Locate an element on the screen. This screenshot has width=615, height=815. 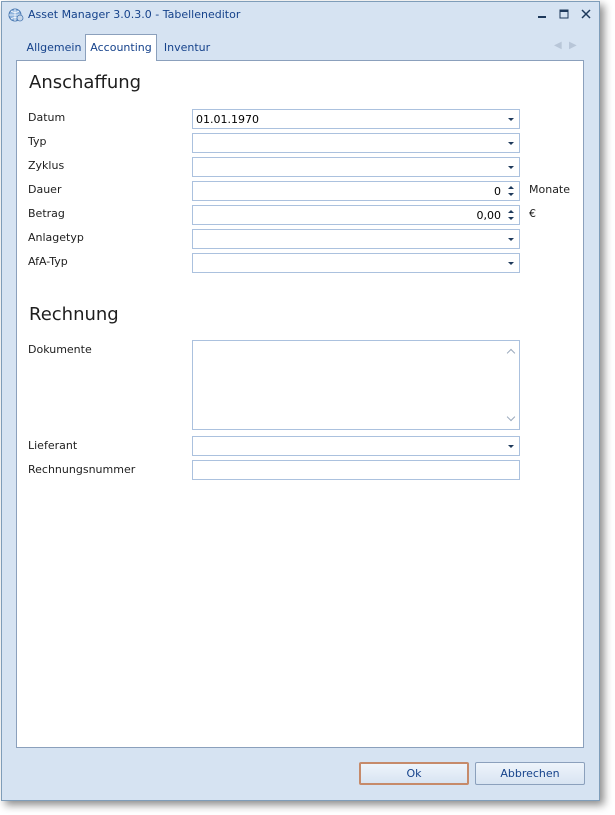
label-rechnungsnummer: Rechnungsnummer is located at coordinates (82, 469).